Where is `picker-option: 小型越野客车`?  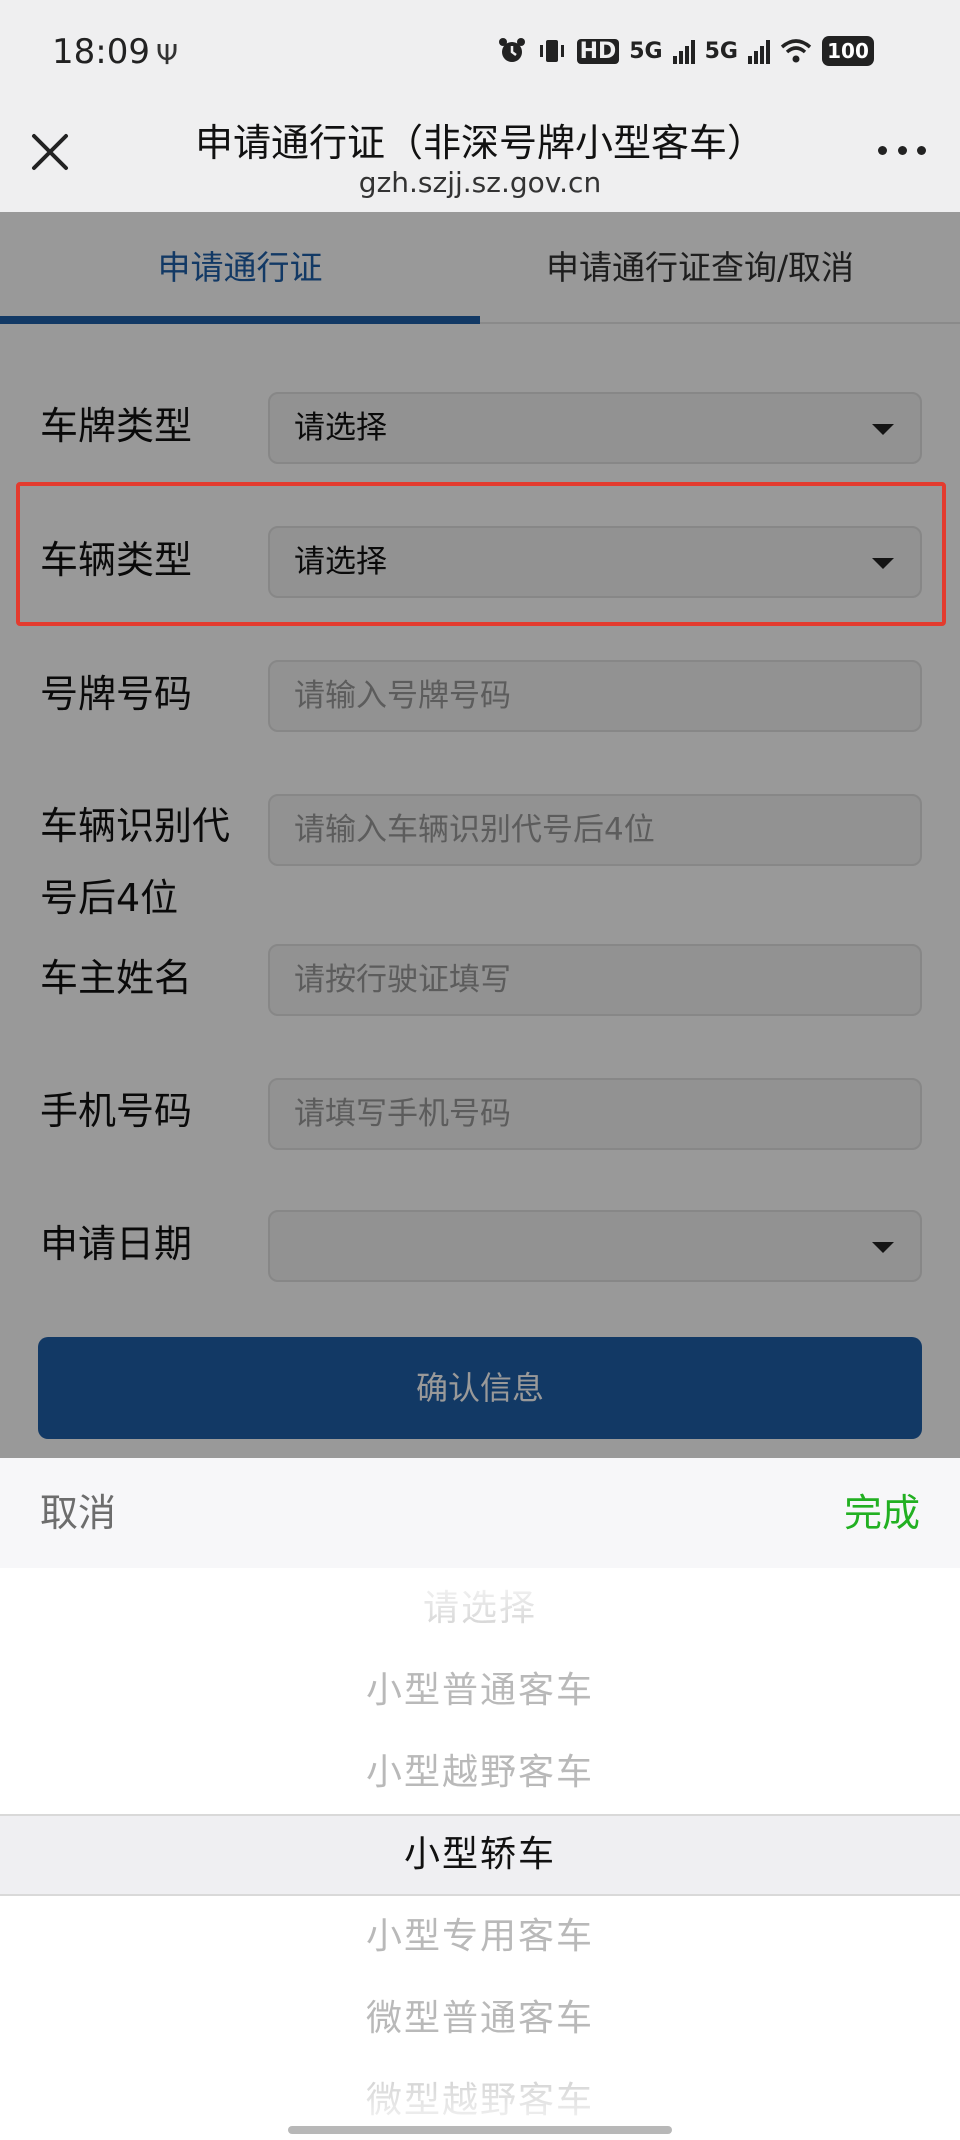
picker-option: 小型越野客车 is located at coordinates (480, 1773).